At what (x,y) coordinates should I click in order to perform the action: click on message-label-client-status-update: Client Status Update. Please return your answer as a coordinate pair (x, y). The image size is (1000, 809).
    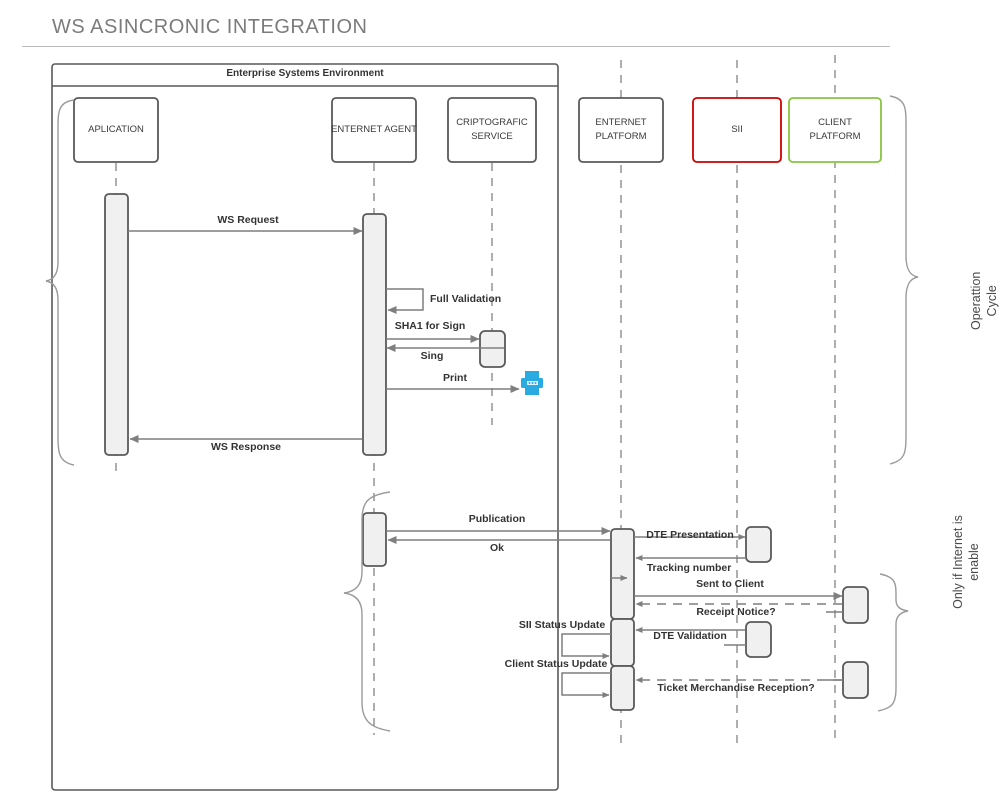
    Looking at the image, I should click on (556, 664).